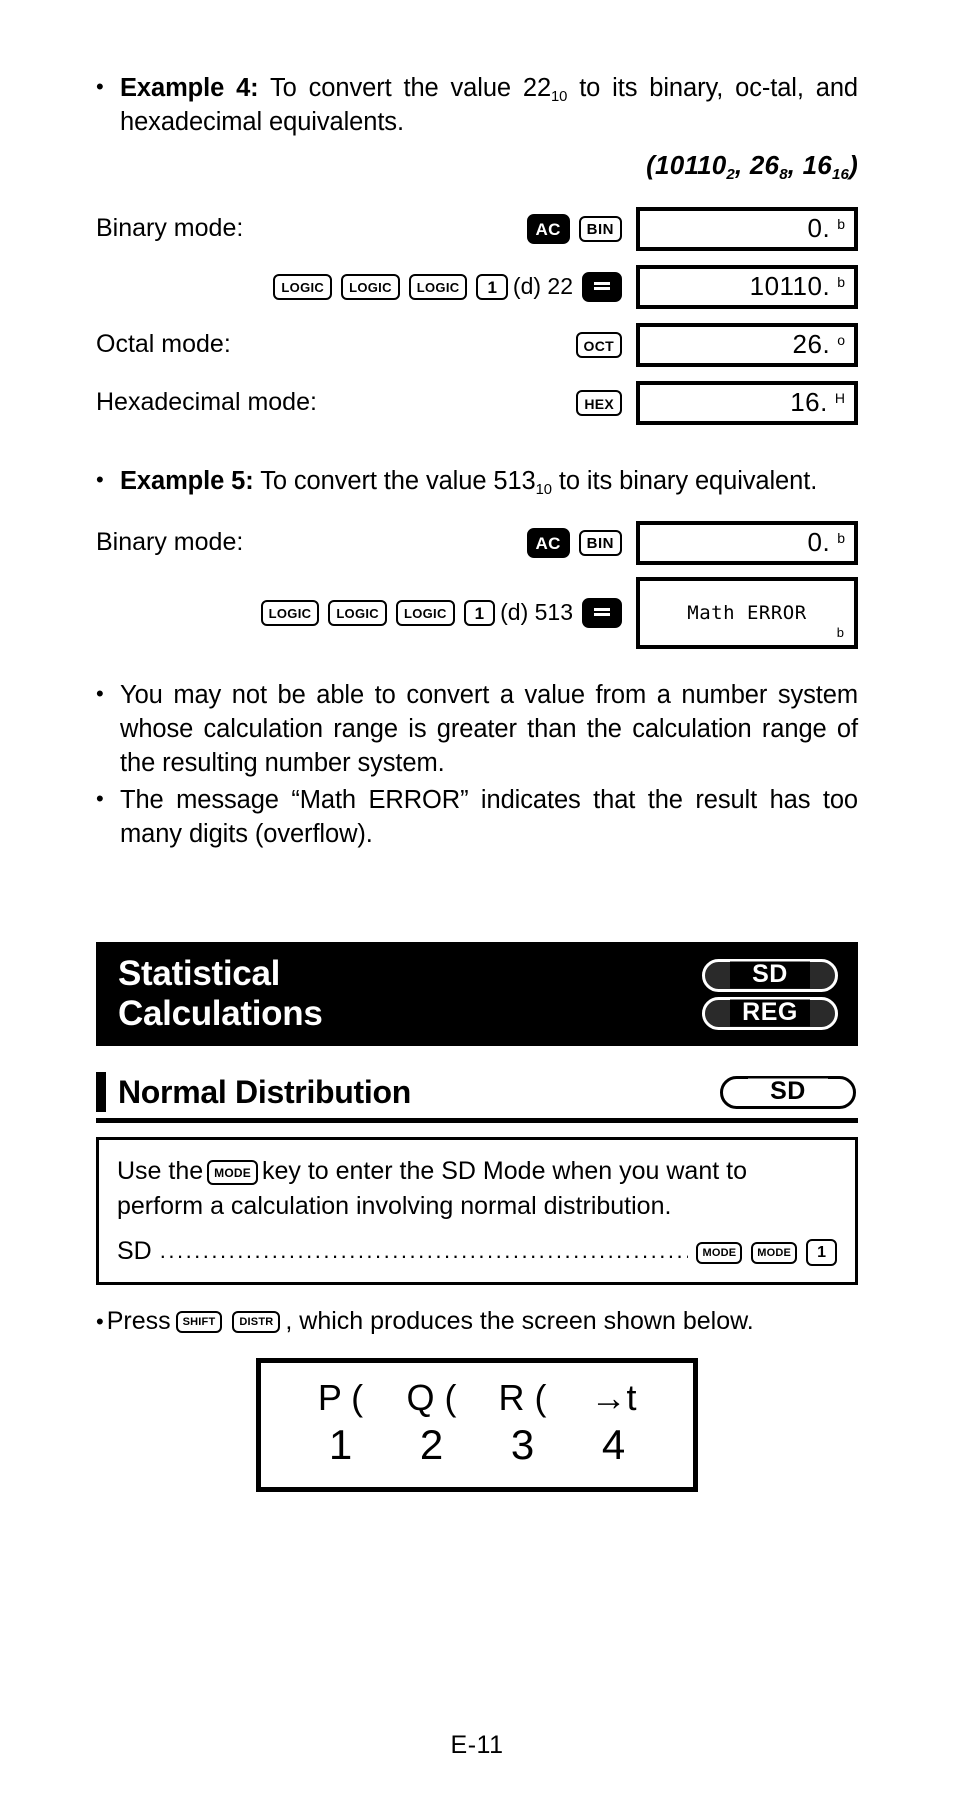 The image size is (954, 1804). I want to click on calculator-display-error: Math ERROR b, so click(747, 612).